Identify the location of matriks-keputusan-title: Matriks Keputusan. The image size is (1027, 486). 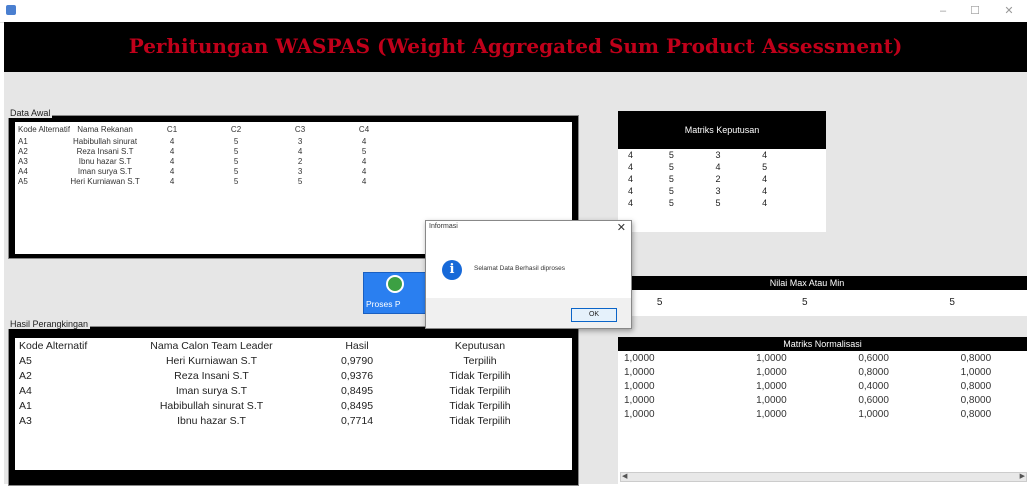
(722, 130).